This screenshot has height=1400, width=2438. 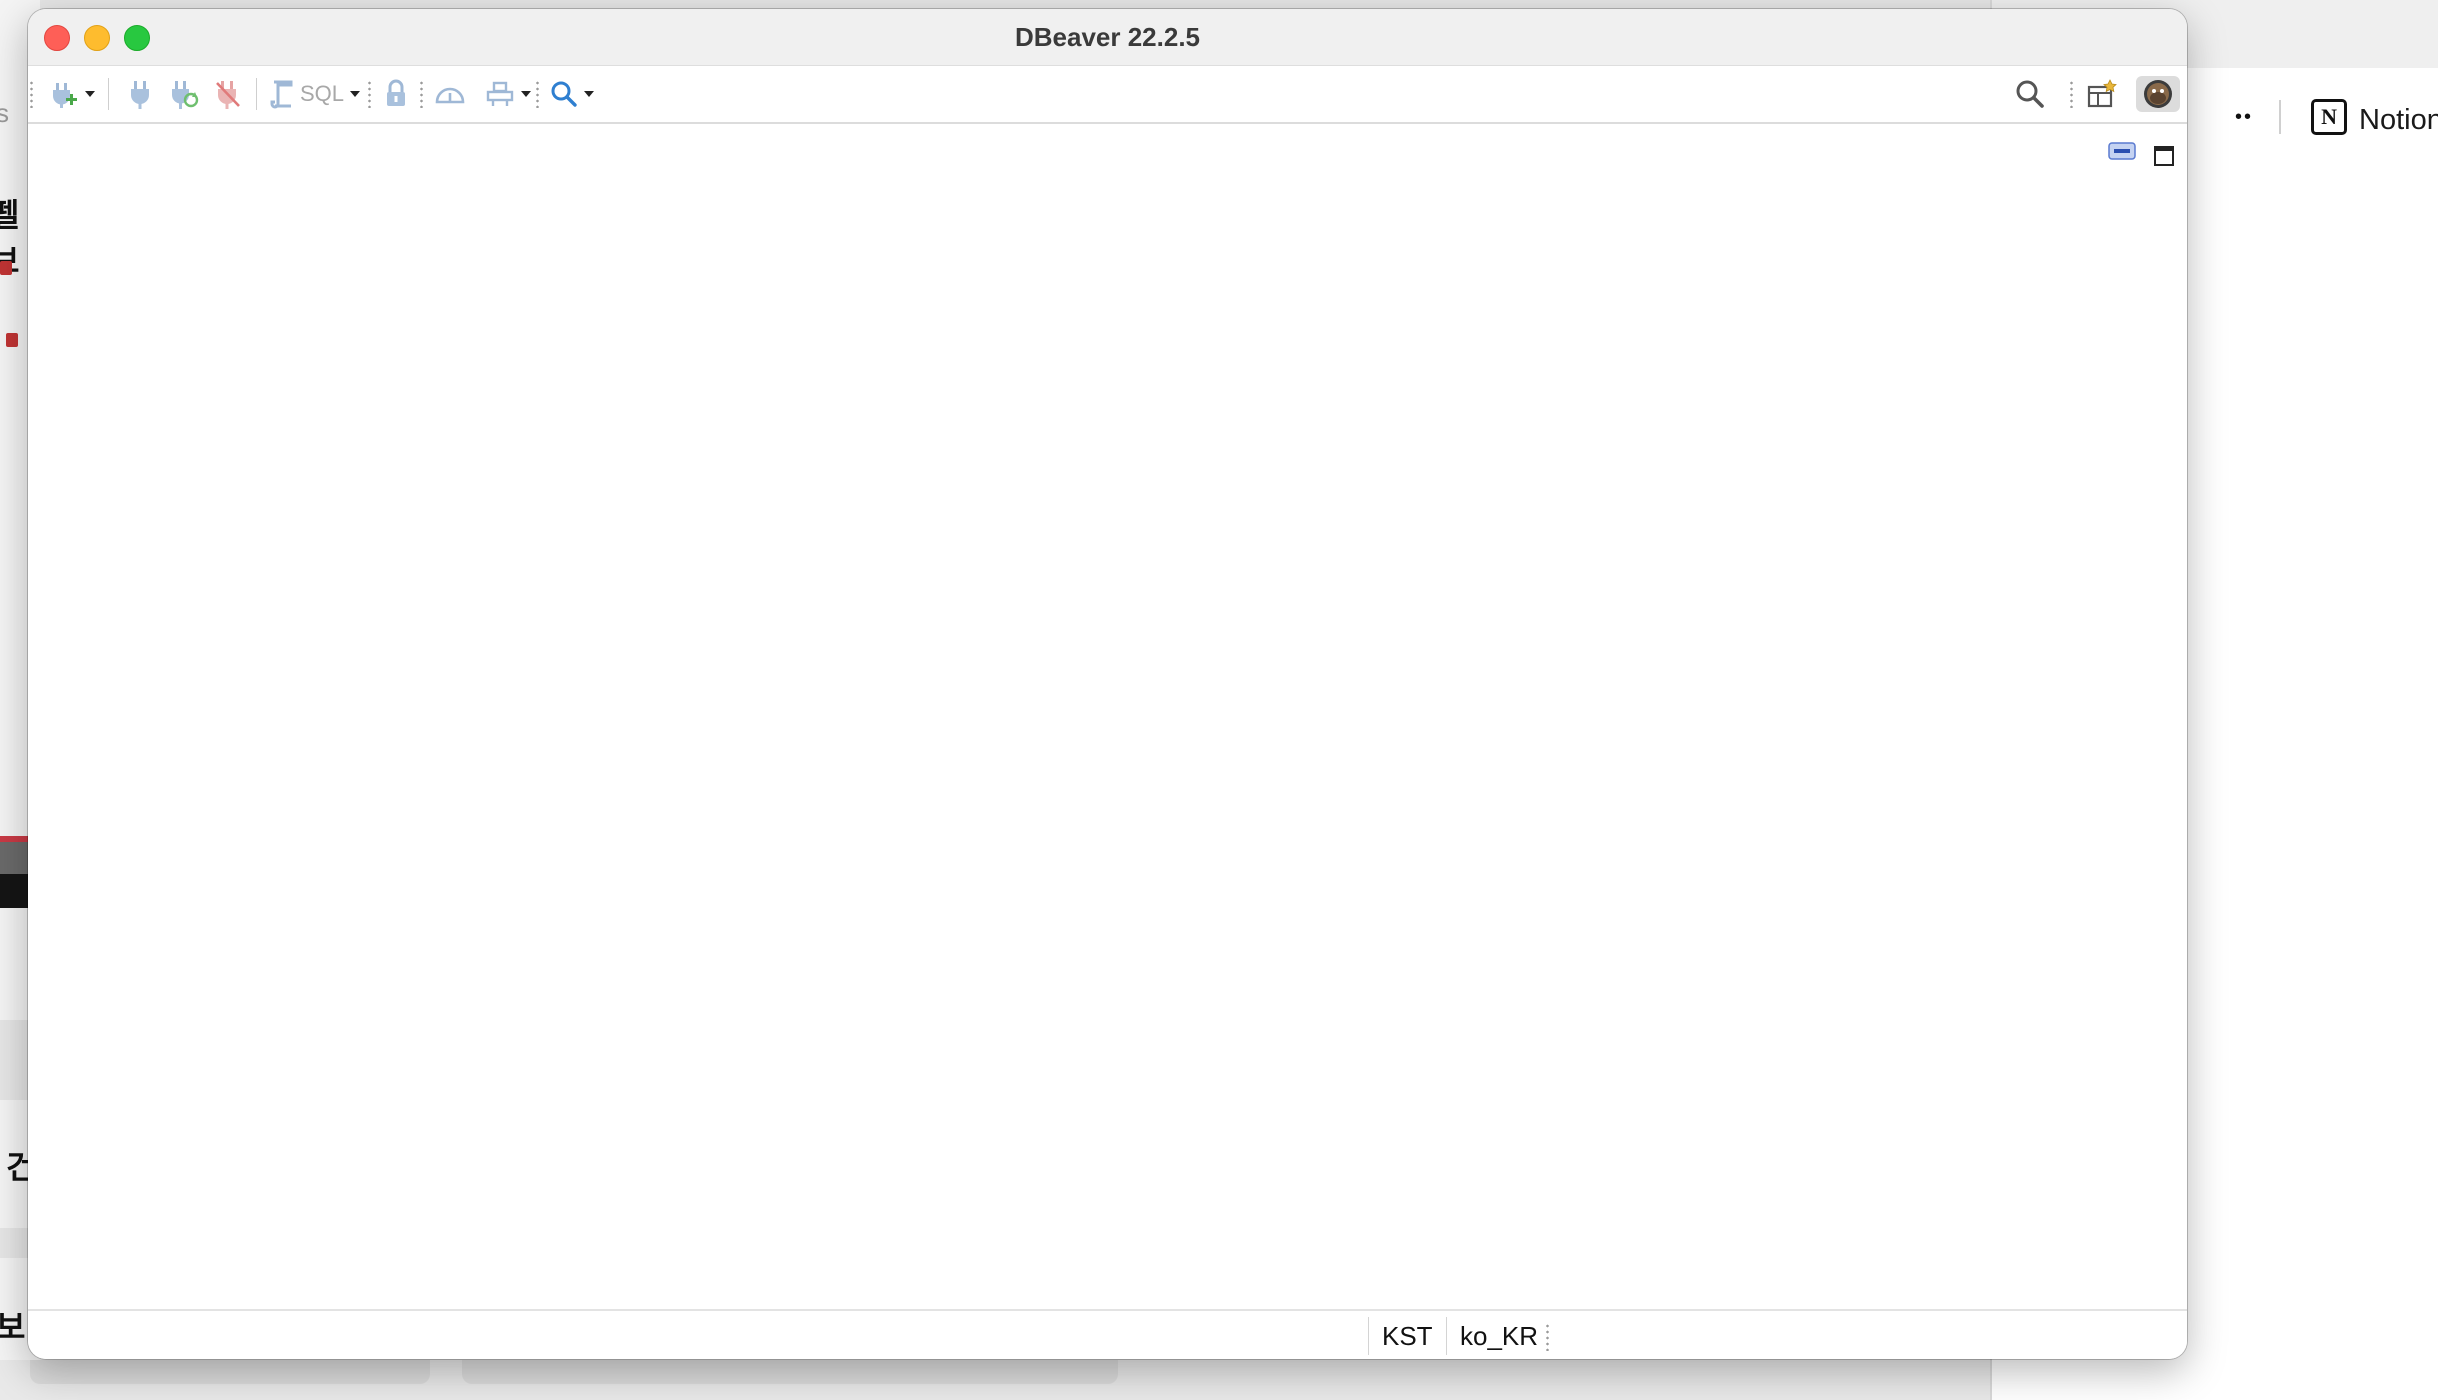 What do you see at coordinates (564, 94) in the screenshot?
I see `search-icon` at bounding box center [564, 94].